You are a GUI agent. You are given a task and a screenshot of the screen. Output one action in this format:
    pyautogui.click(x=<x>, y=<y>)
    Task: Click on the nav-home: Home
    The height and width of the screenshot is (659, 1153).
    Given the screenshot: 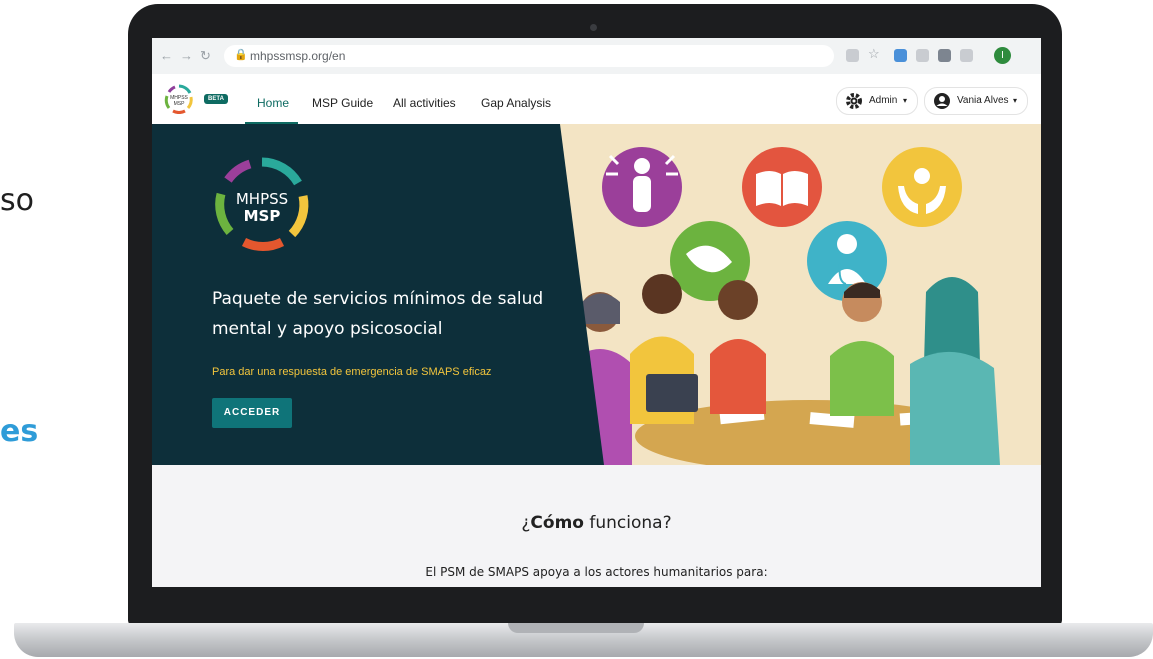 What is the action you would take?
    pyautogui.click(x=273, y=103)
    